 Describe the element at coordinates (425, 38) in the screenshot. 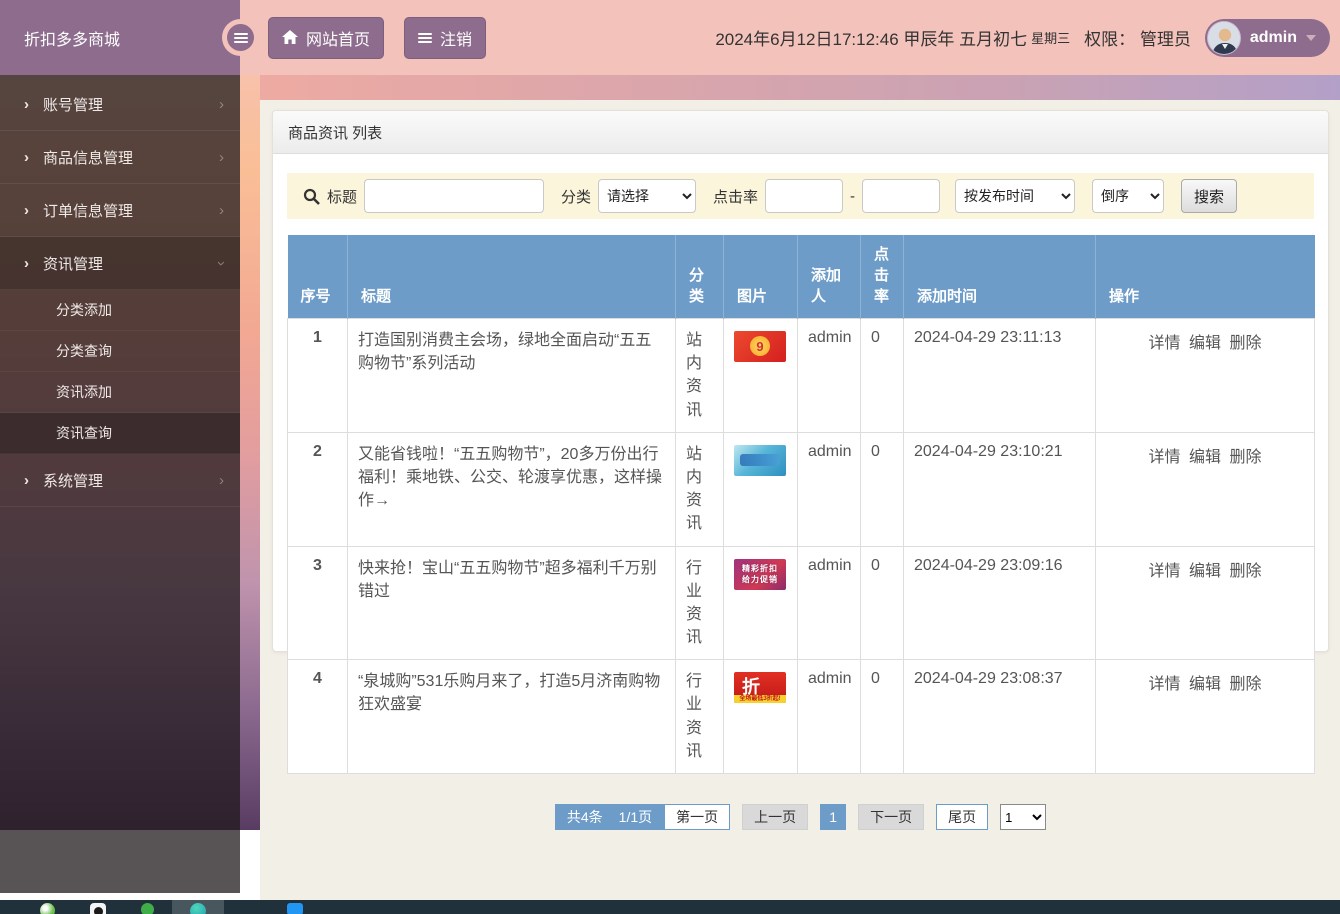

I see `list-icon` at that location.